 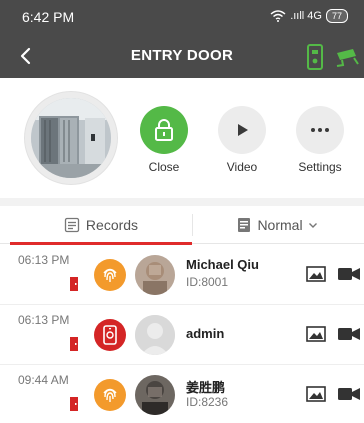 What do you see at coordinates (336, 16) in the screenshot?
I see `battery-indicator: 77` at bounding box center [336, 16].